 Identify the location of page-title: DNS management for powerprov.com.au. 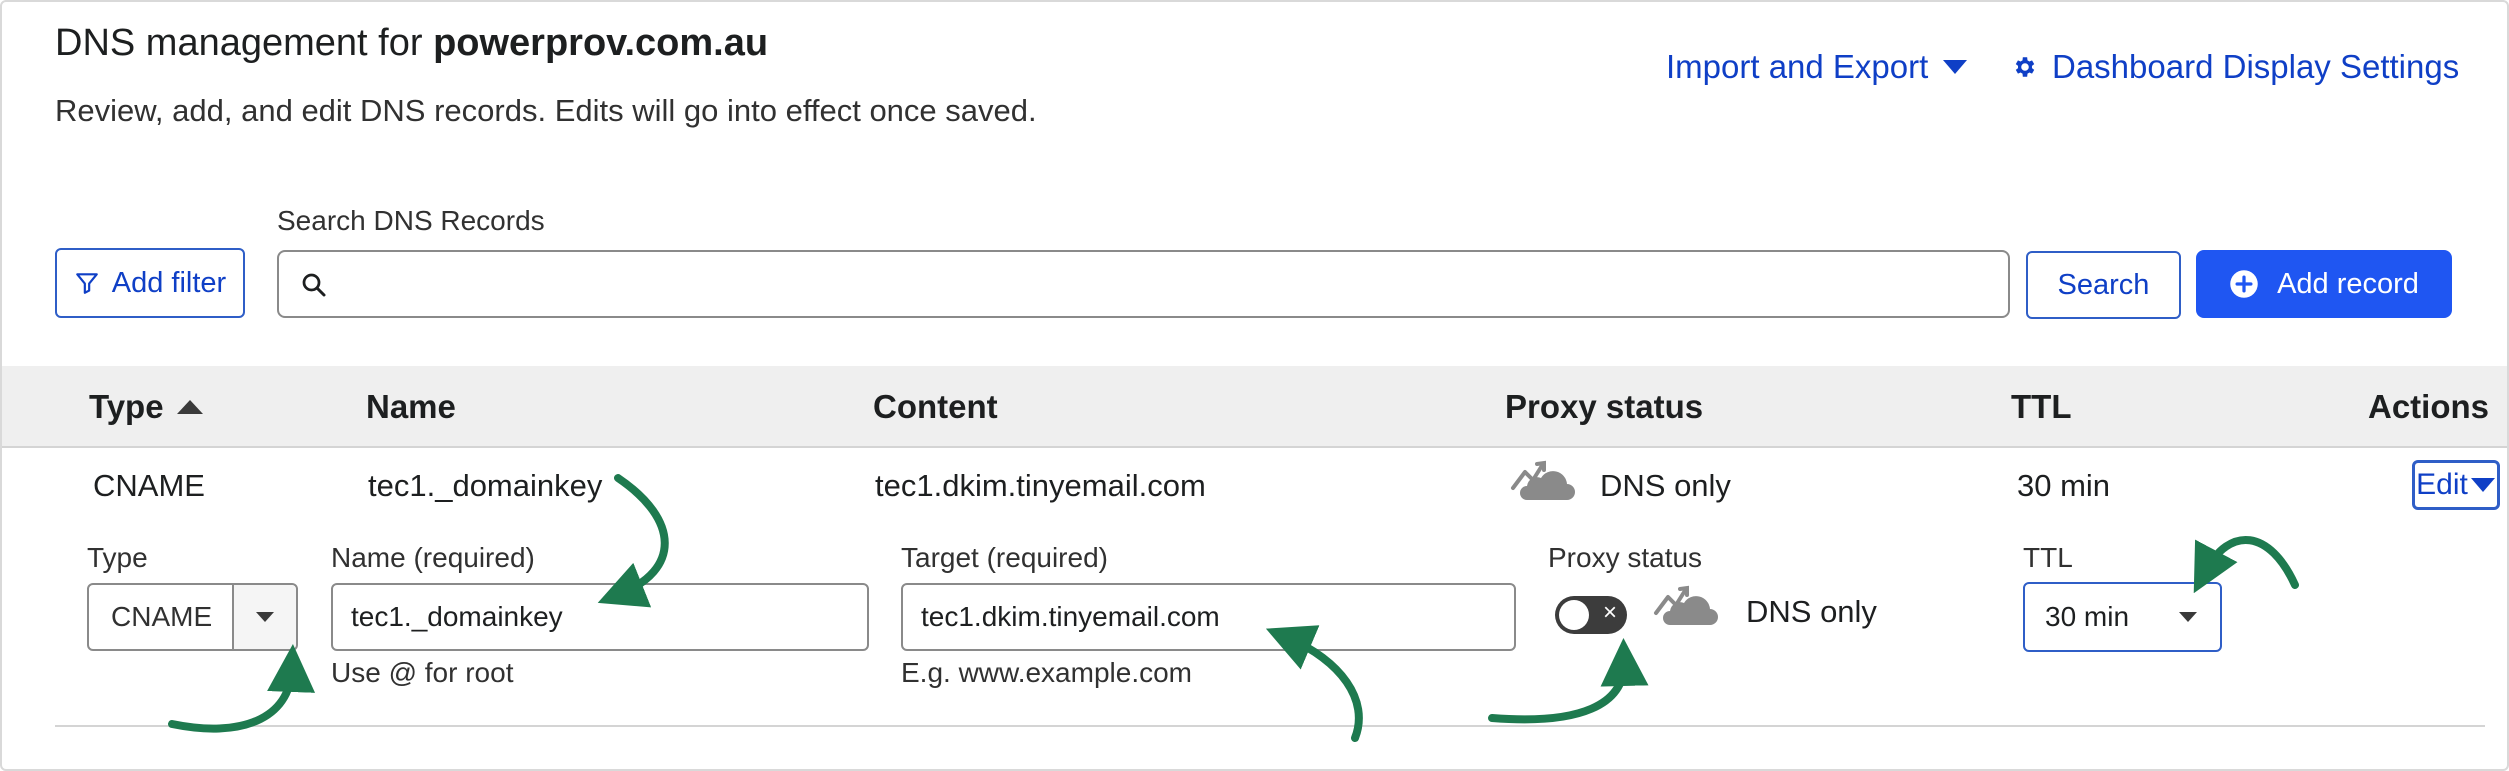
(411, 43).